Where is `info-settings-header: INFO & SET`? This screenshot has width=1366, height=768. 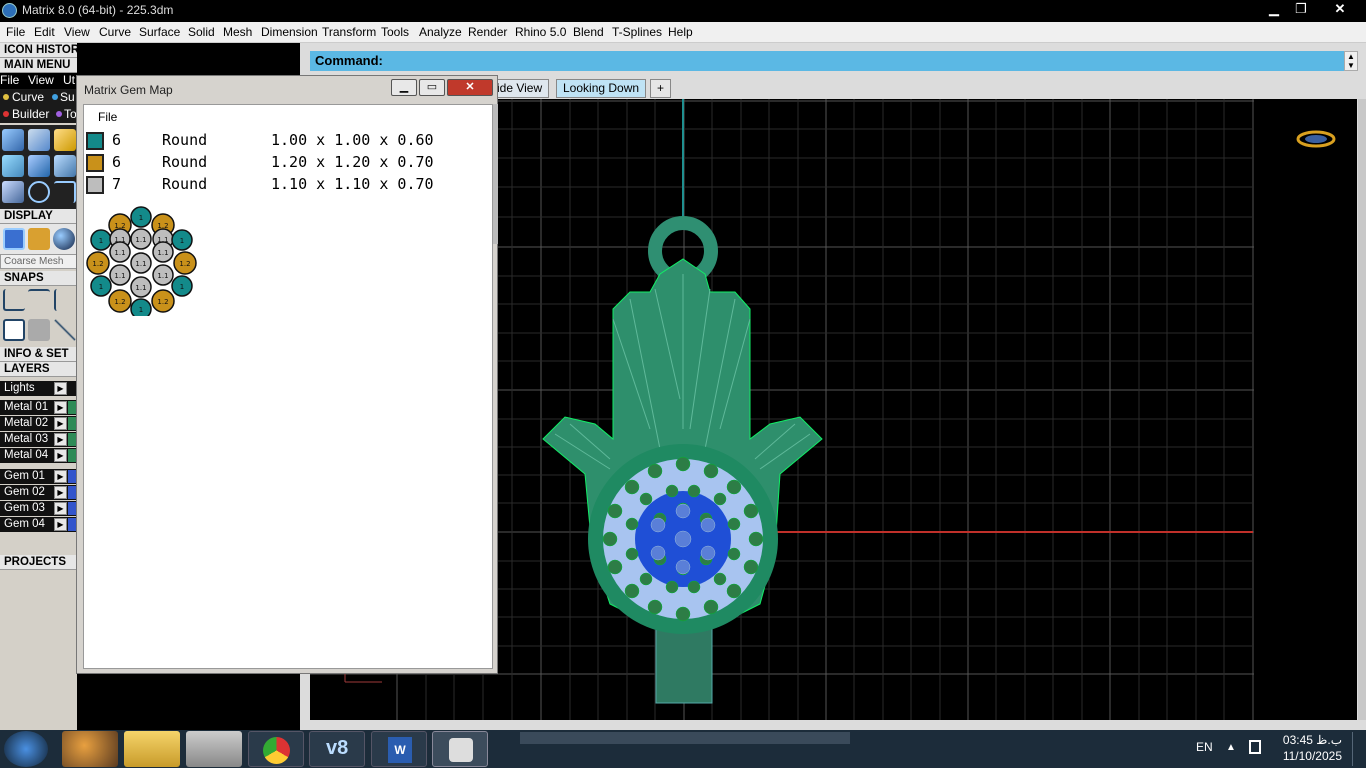 info-settings-header: INFO & SET is located at coordinates (38, 354).